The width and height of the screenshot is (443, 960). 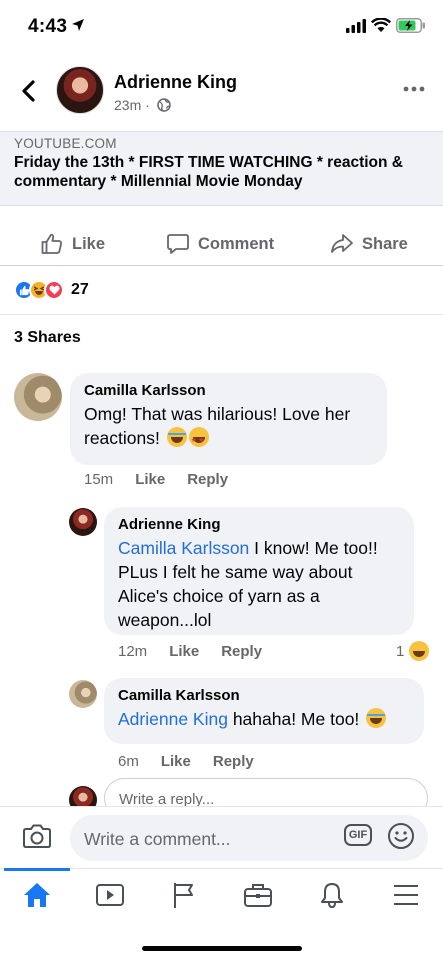 I want to click on link-domain: YOUTUBE.COM, so click(x=65, y=143).